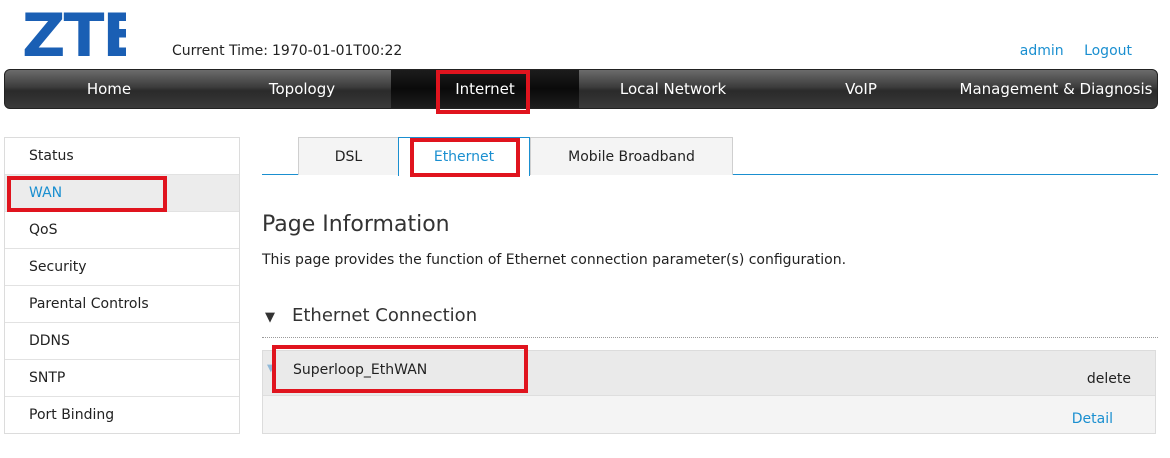 Image resolution: width=1170 pixels, height=458 pixels. Describe the element at coordinates (271, 368) in the screenshot. I see `expand-triangle-icon: ▼` at that location.